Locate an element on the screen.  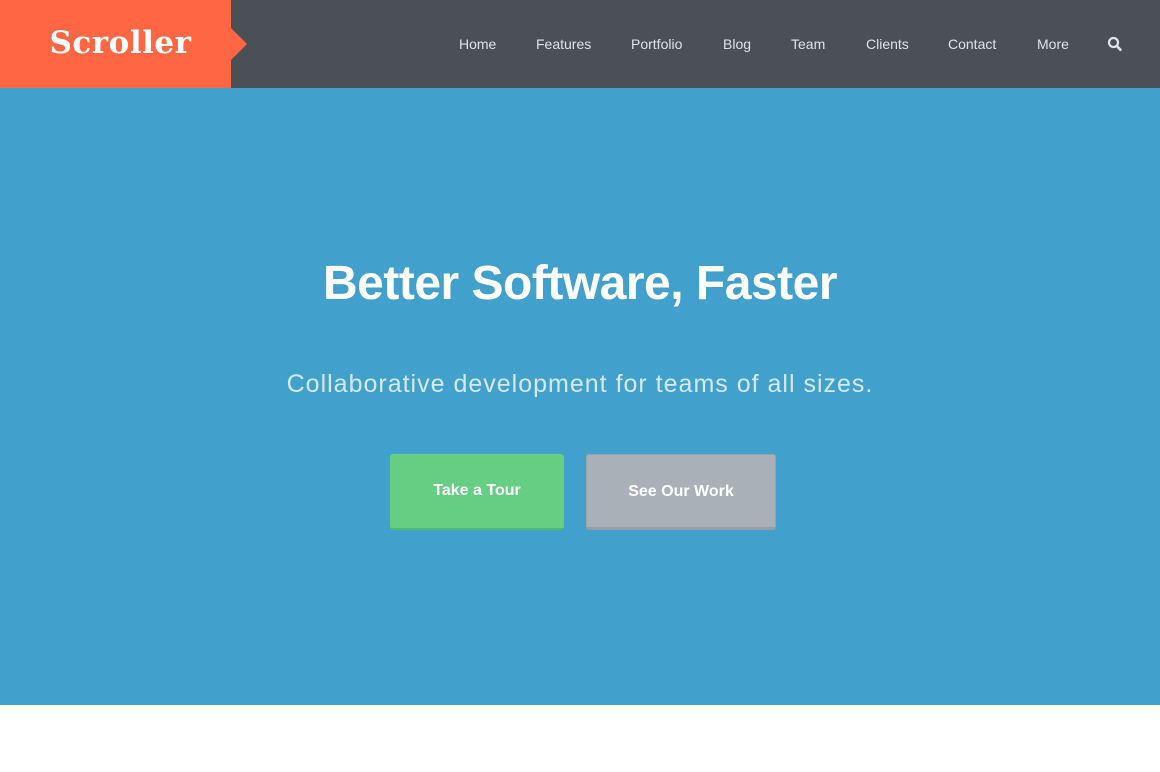
search-icon is located at coordinates (1115, 44).